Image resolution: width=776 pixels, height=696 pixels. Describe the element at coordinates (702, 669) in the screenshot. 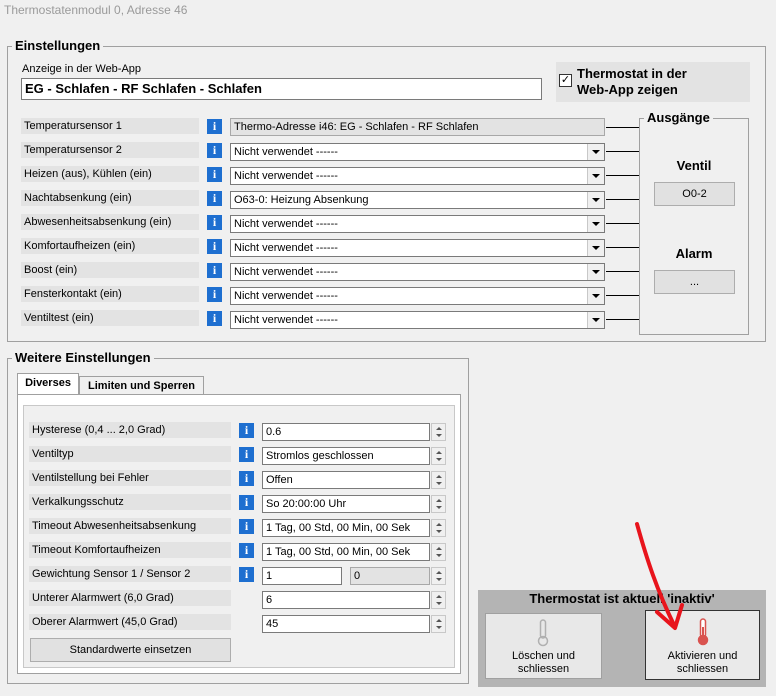

I see `aktivieren-label-line2: schliessen` at that location.